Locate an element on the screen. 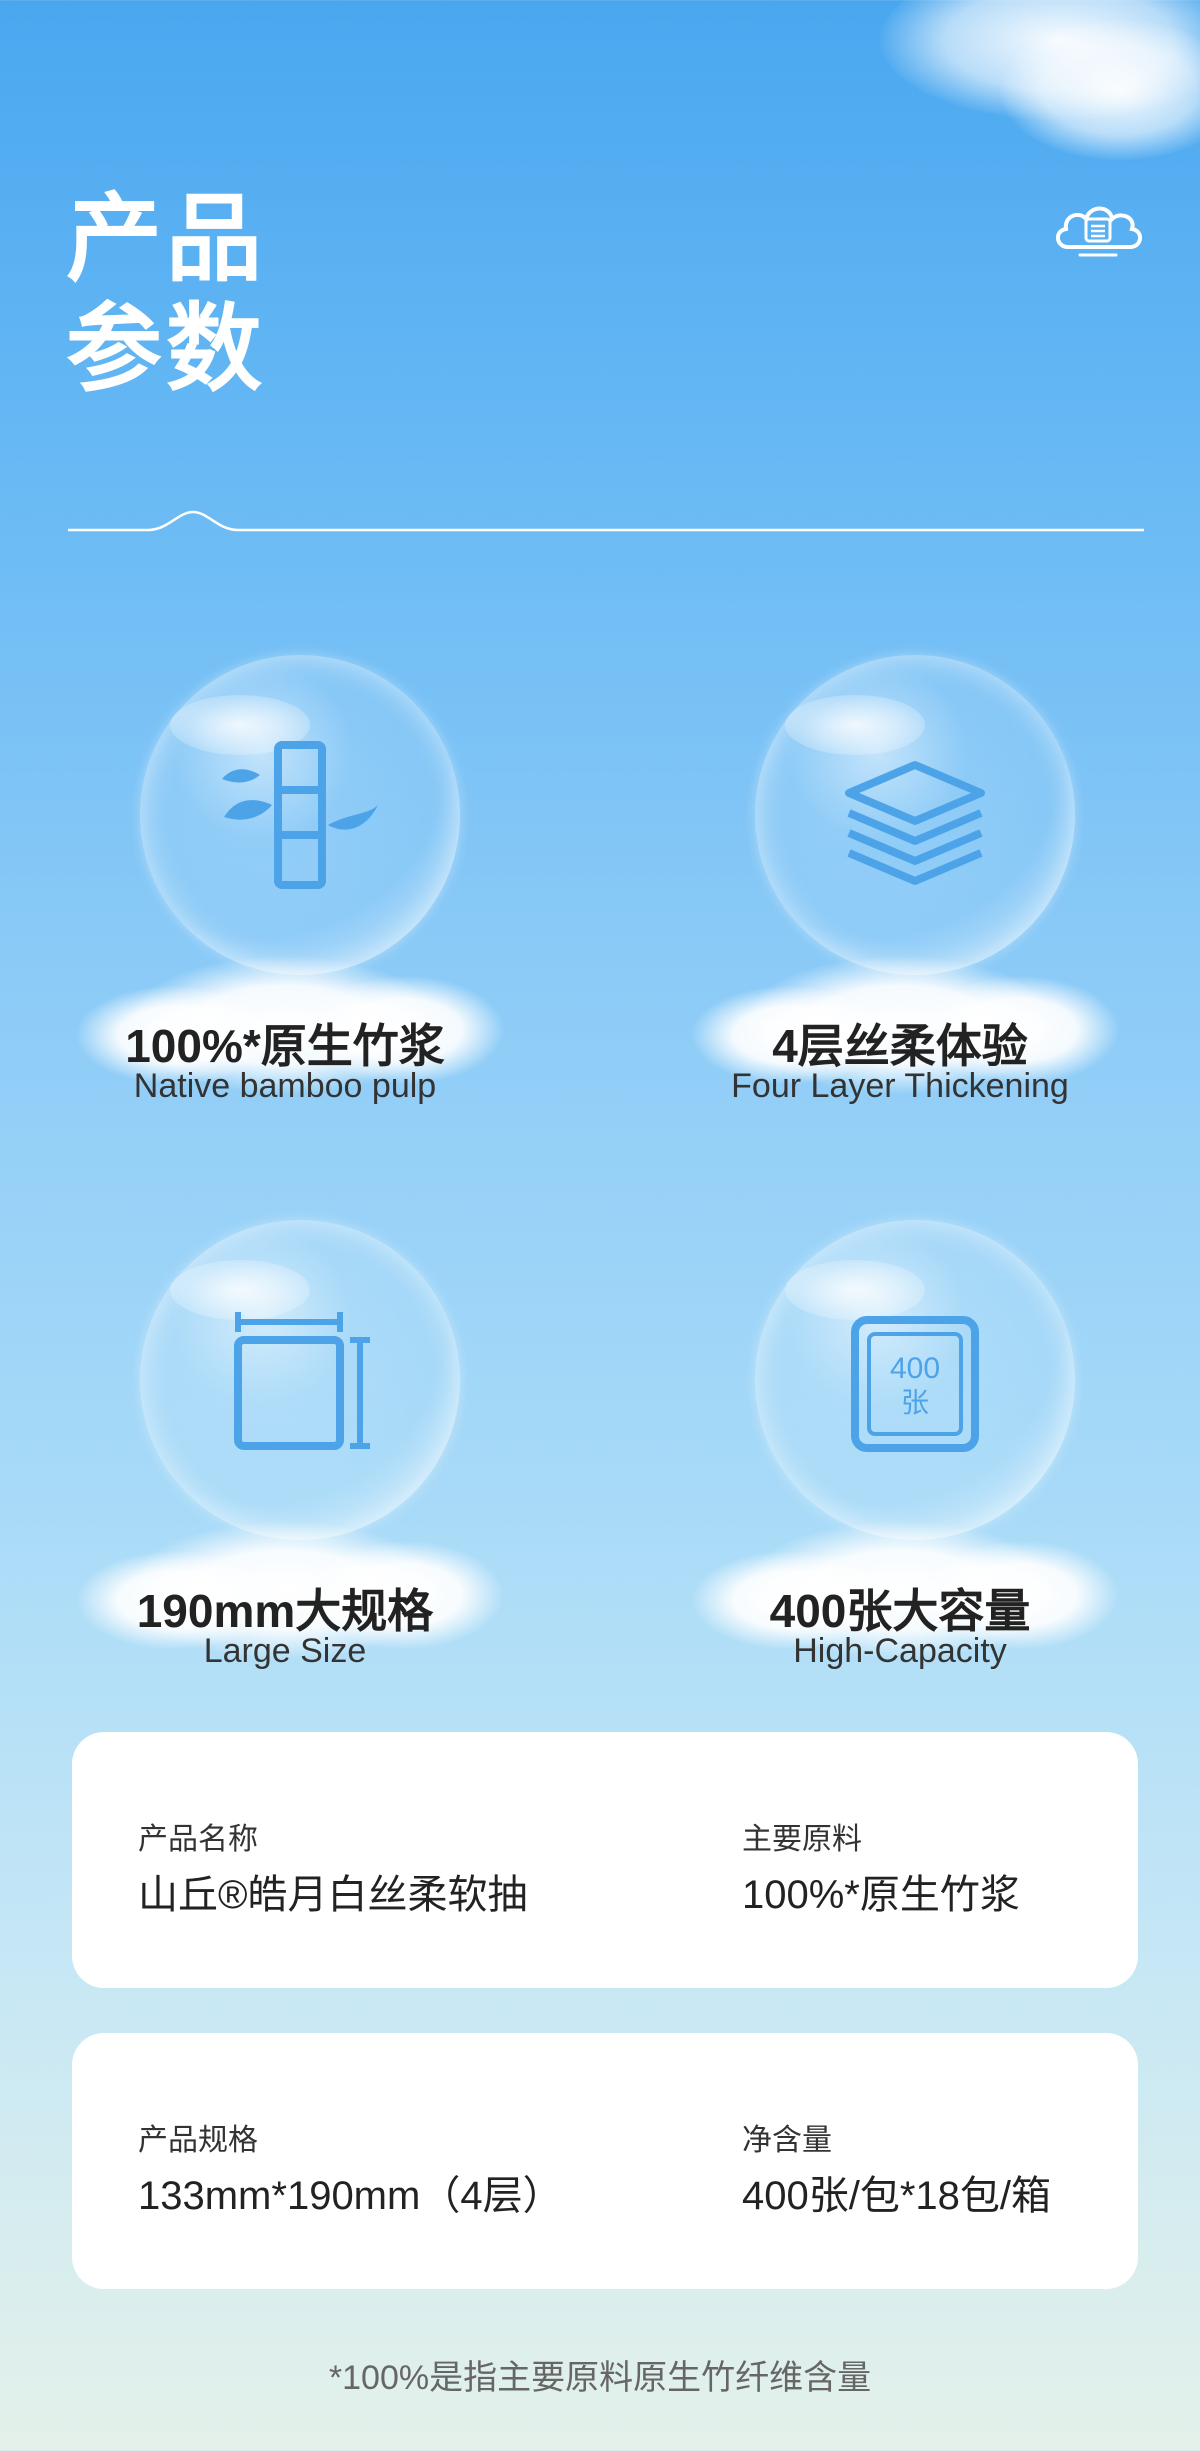  spec-value: 133mm*190mm（4层） is located at coordinates (350, 2196).